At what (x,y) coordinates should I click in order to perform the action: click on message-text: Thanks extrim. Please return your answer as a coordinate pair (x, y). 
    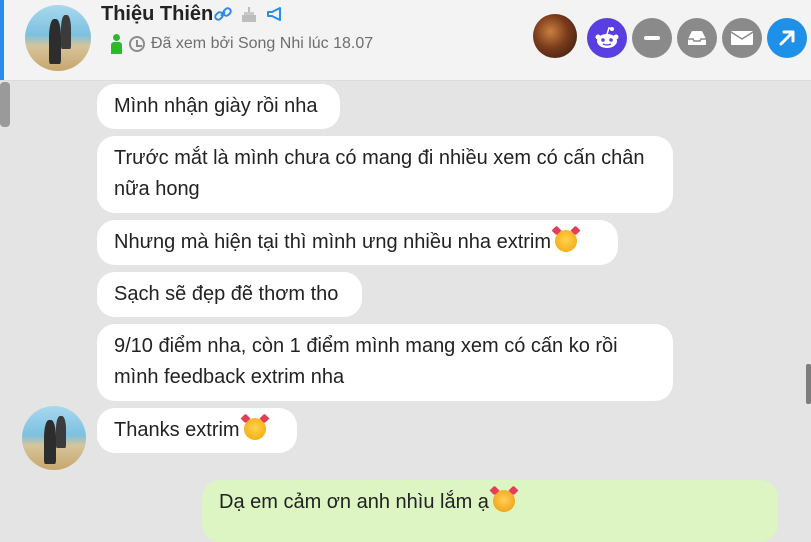
    Looking at the image, I should click on (177, 430).